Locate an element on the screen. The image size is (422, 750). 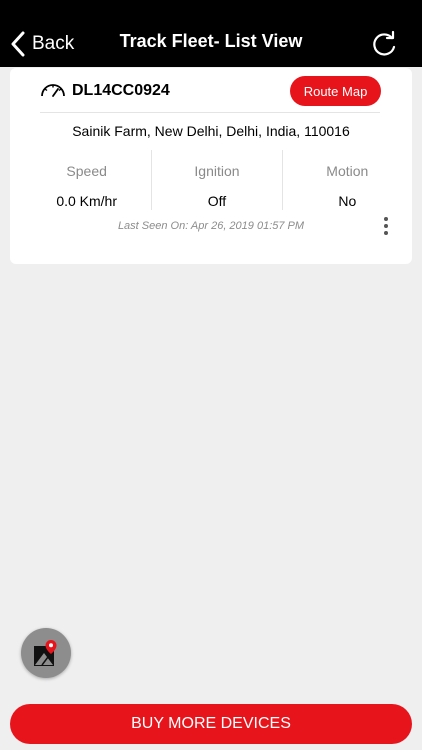
speedometer-icon is located at coordinates (53, 90).